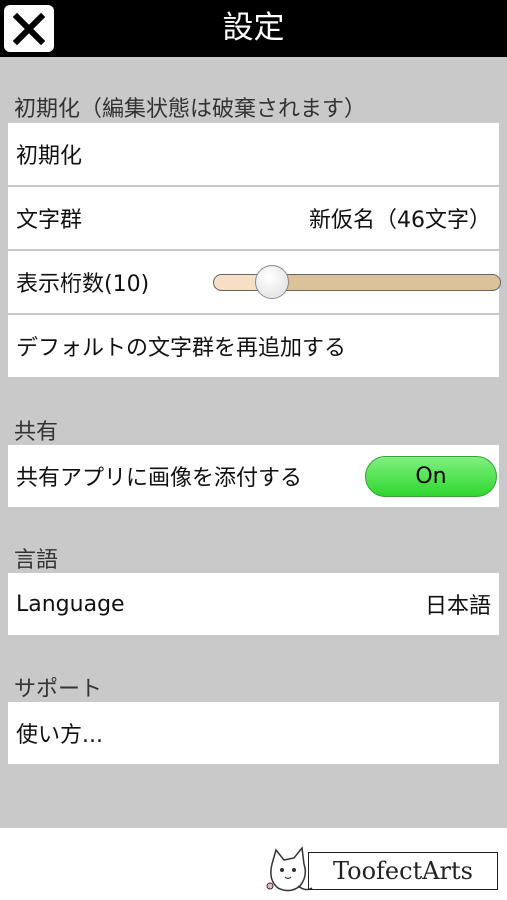 The height and width of the screenshot is (900, 507). I want to click on attach-image-label: 共有アプリに画像を添付する, so click(159, 478).